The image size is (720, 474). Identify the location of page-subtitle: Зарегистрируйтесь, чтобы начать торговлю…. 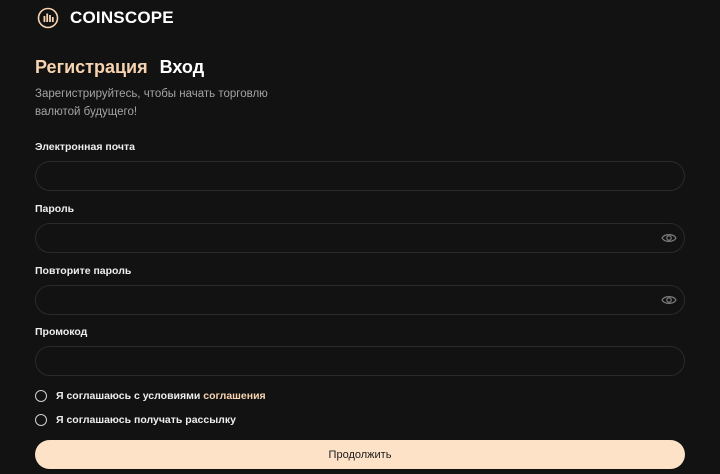
(151, 103).